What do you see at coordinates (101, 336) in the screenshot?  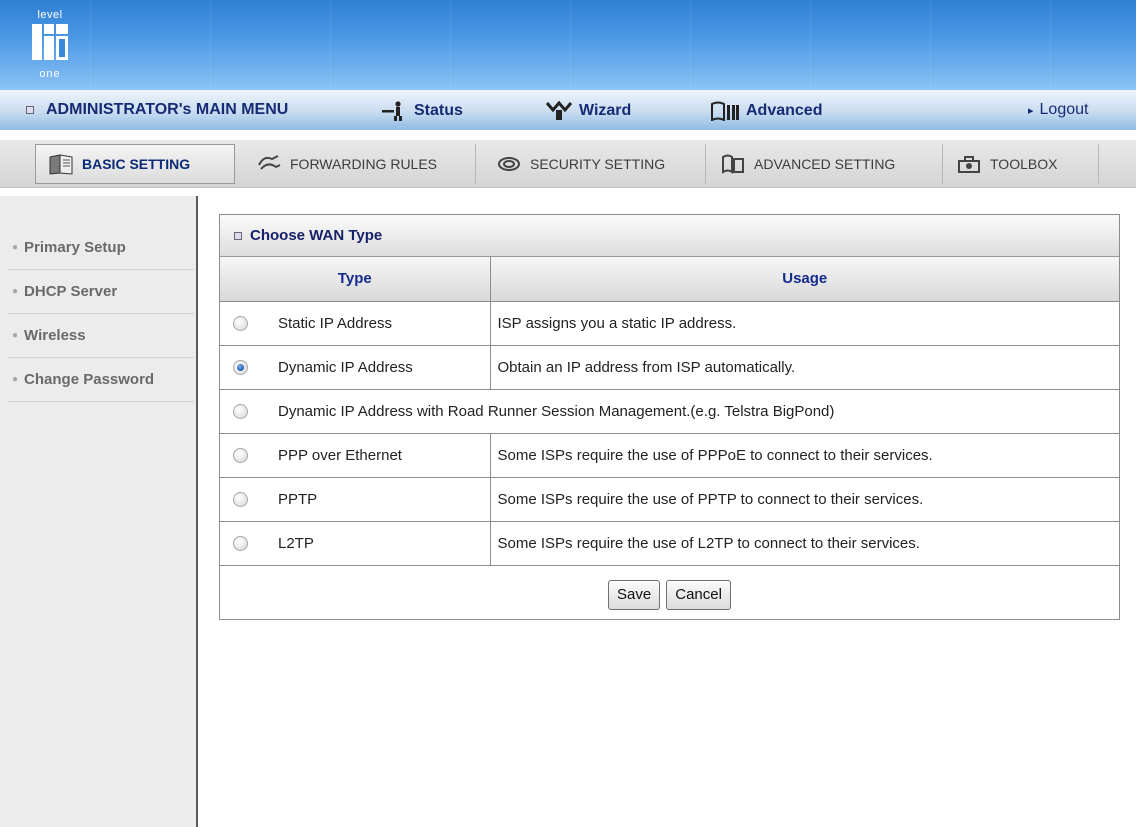 I see `sidebar-item-wireless: ● Wireless` at bounding box center [101, 336].